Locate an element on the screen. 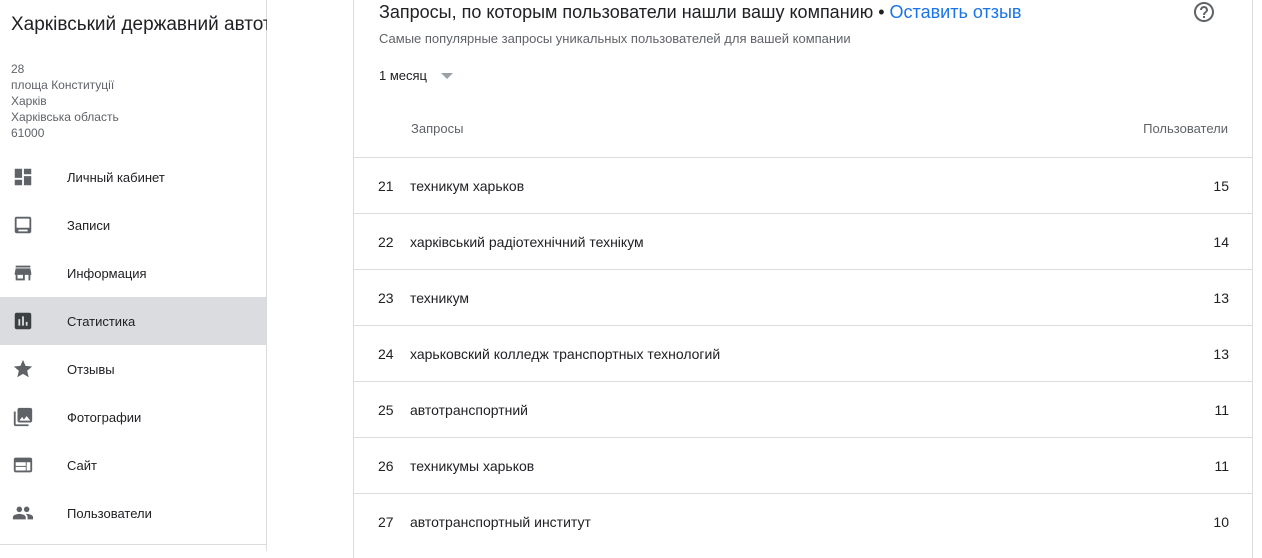 The height and width of the screenshot is (558, 1262). period-value: 1 месяц is located at coordinates (403, 75).